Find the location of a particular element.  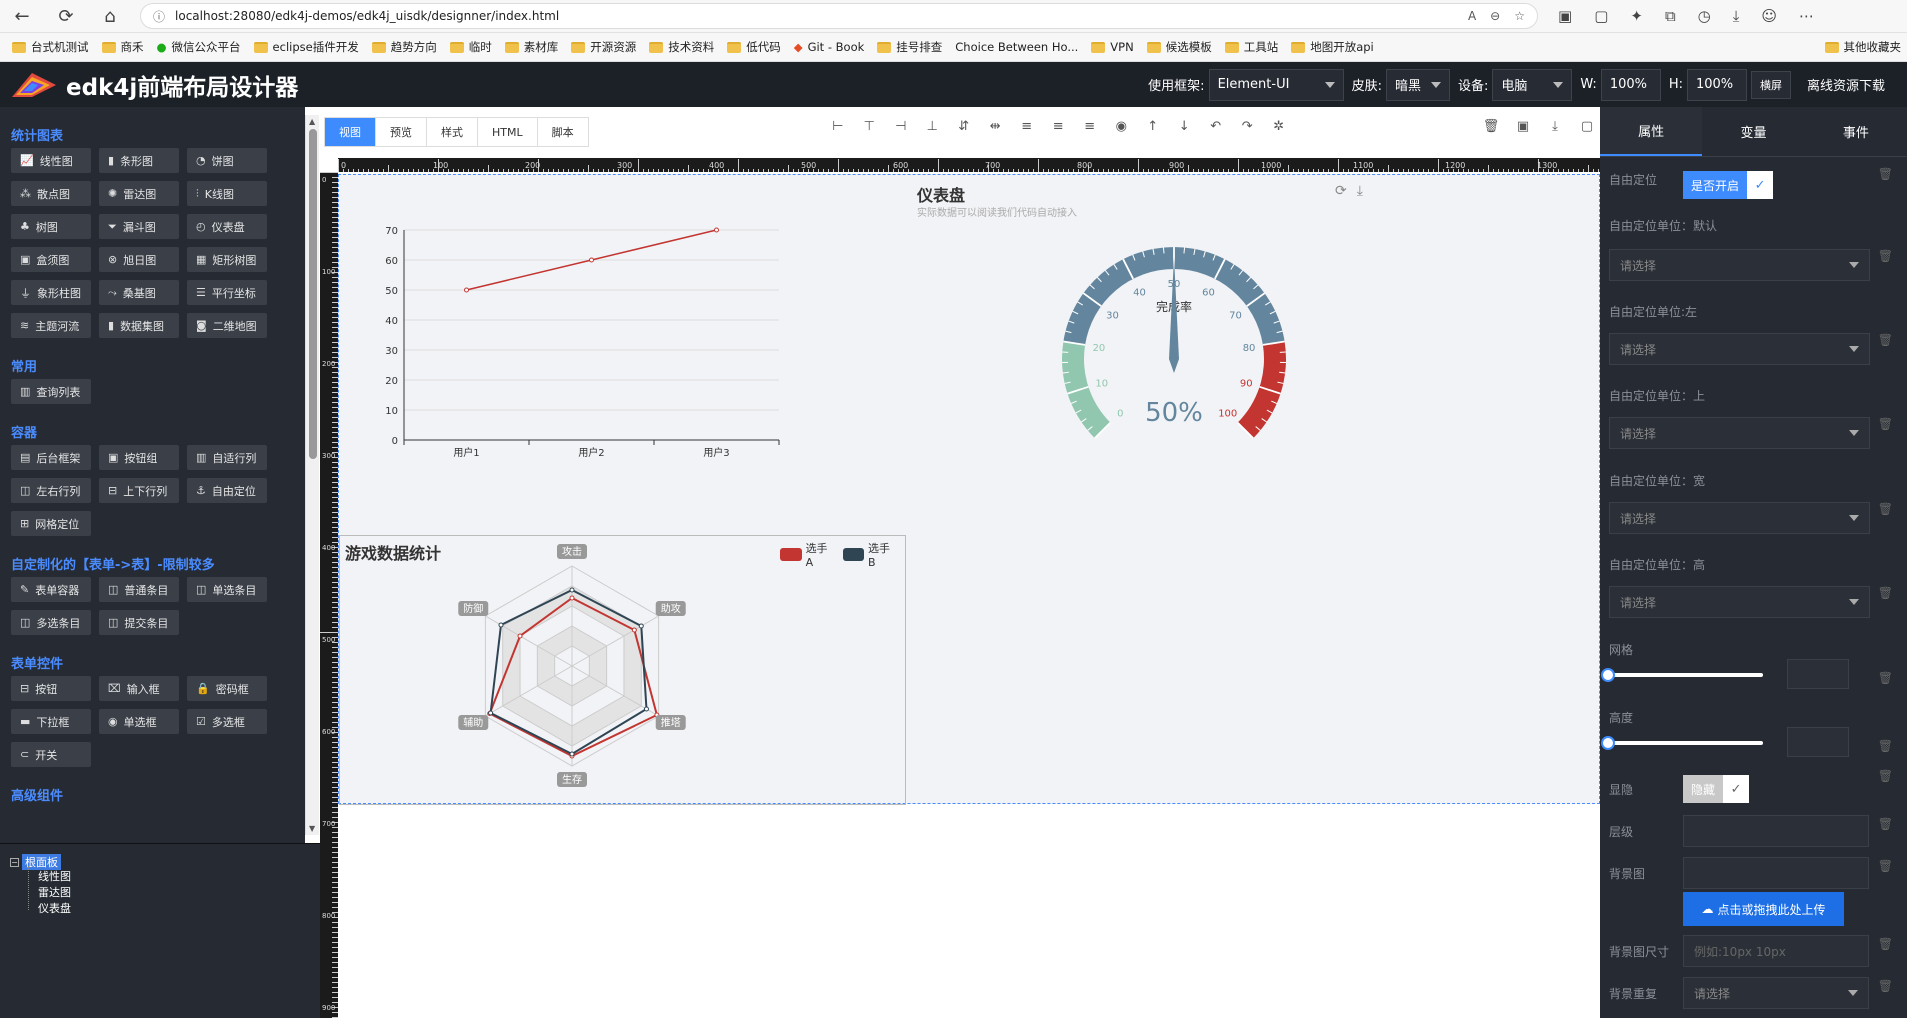

widget-button: ◫多选条目 is located at coordinates (51, 622).